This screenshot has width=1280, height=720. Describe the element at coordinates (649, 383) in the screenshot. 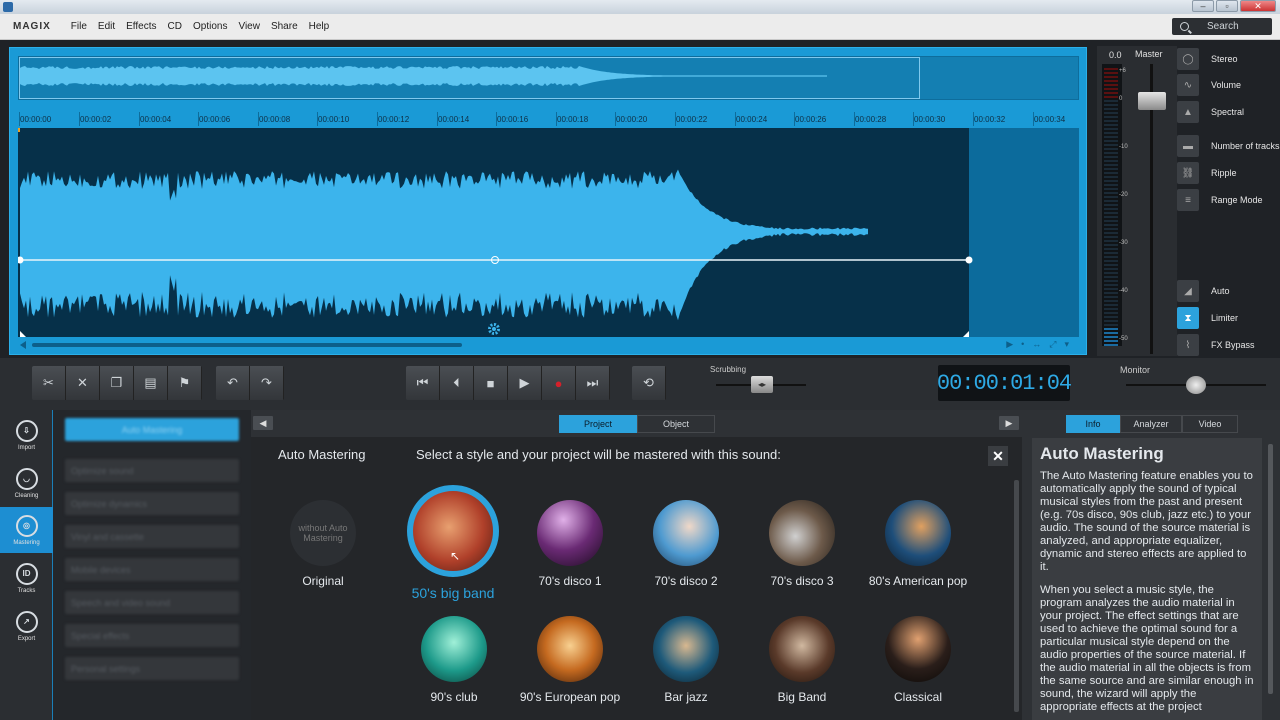

I see `loop-icon: ⟲` at that location.